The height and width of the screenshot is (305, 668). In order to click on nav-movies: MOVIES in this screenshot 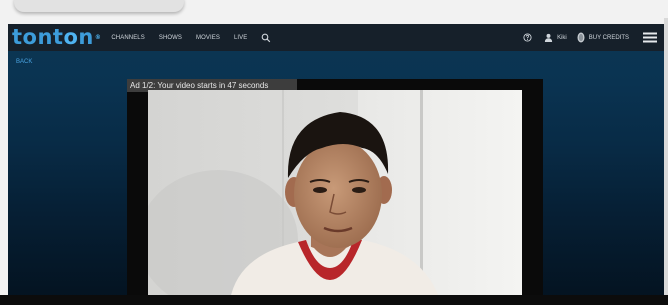, I will do `click(208, 38)`.